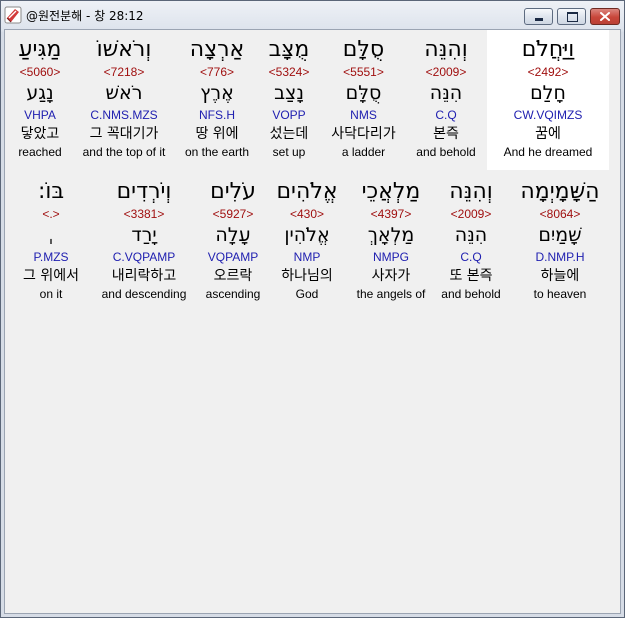 The image size is (625, 618). Describe the element at coordinates (560, 214) in the screenshot. I see `strongs-number: <8064>` at that location.